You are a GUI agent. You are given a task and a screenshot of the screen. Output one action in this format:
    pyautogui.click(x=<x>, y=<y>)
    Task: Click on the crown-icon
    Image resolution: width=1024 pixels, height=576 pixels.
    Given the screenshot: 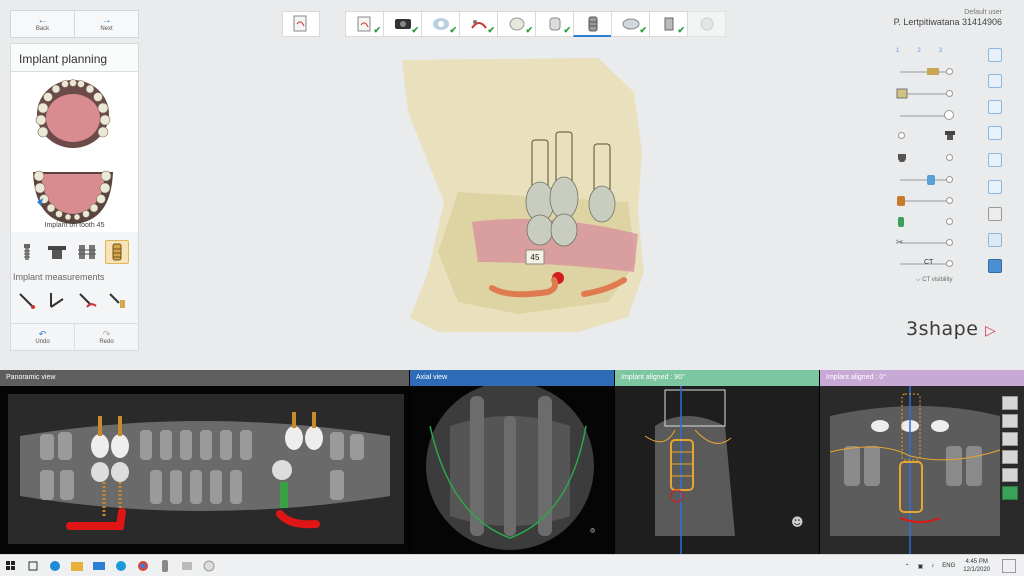 What is the action you would take?
    pyautogui.click(x=516, y=24)
    